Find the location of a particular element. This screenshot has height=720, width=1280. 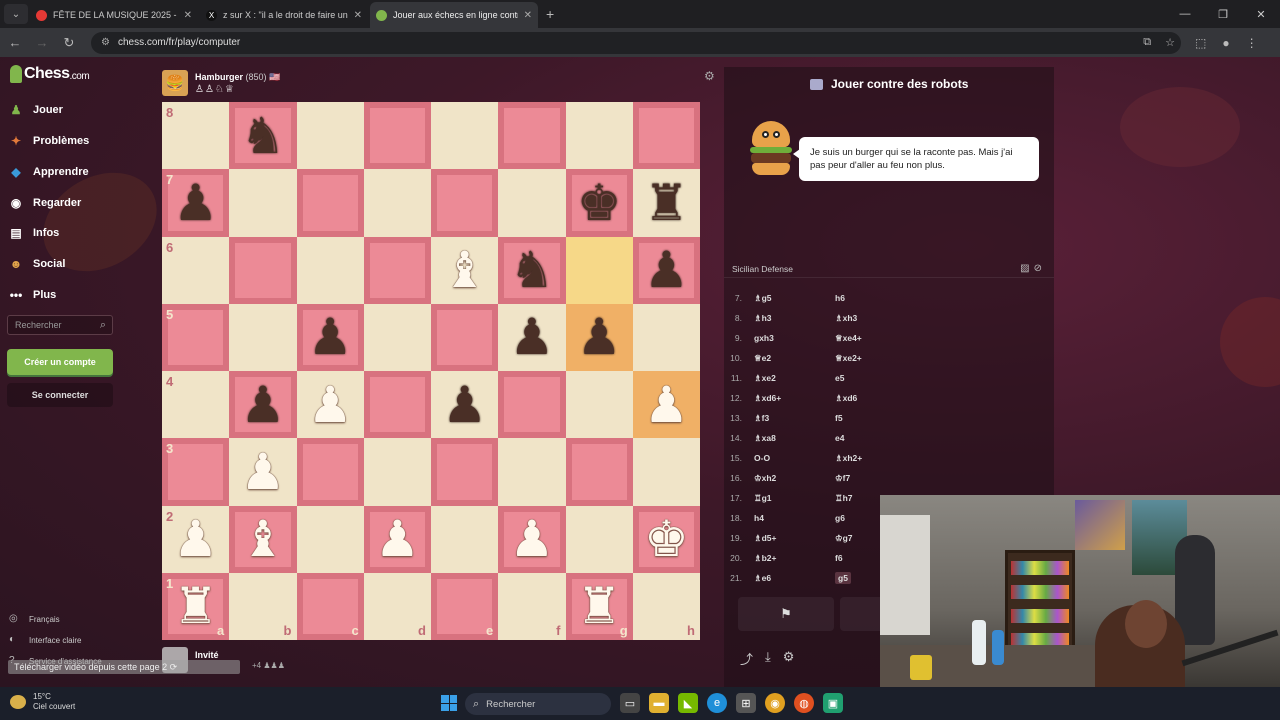

square-b2: ♝ is located at coordinates (263, 539).